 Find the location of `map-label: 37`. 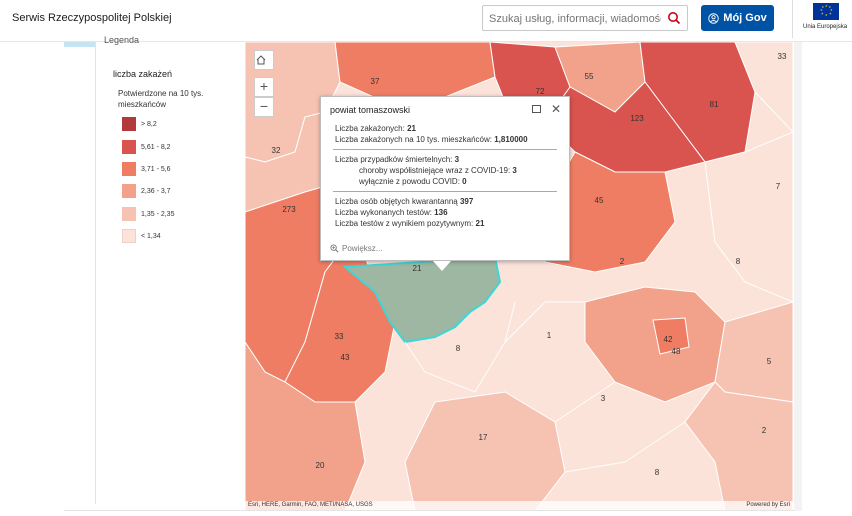

map-label: 37 is located at coordinates (375, 81).